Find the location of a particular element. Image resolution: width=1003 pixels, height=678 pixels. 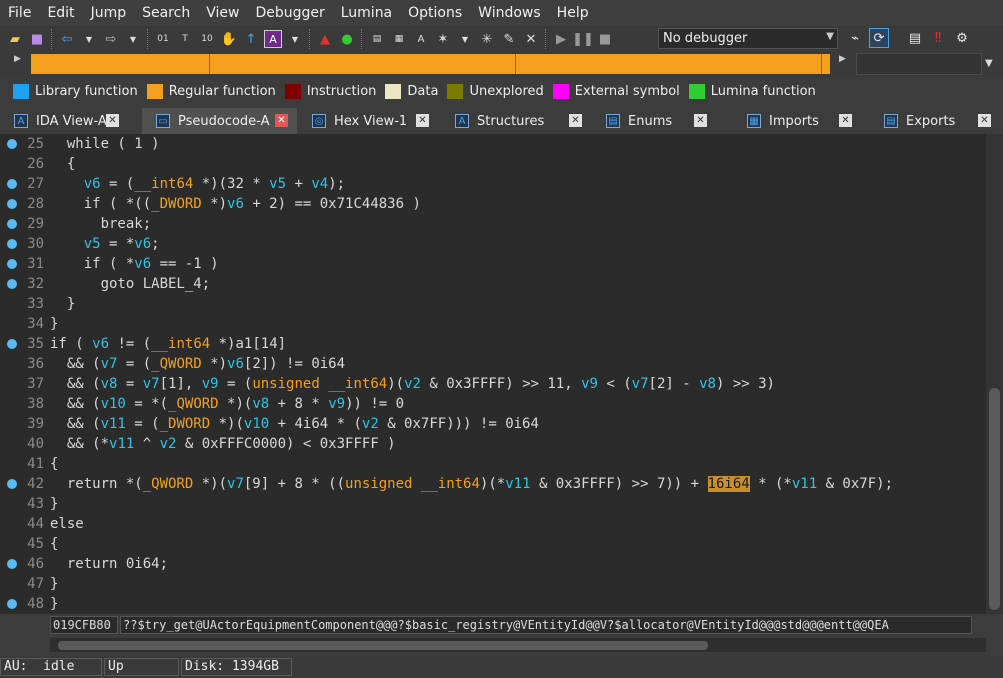

tab-ida-view-a: A IDA View-A ✕ is located at coordinates (64, 121).